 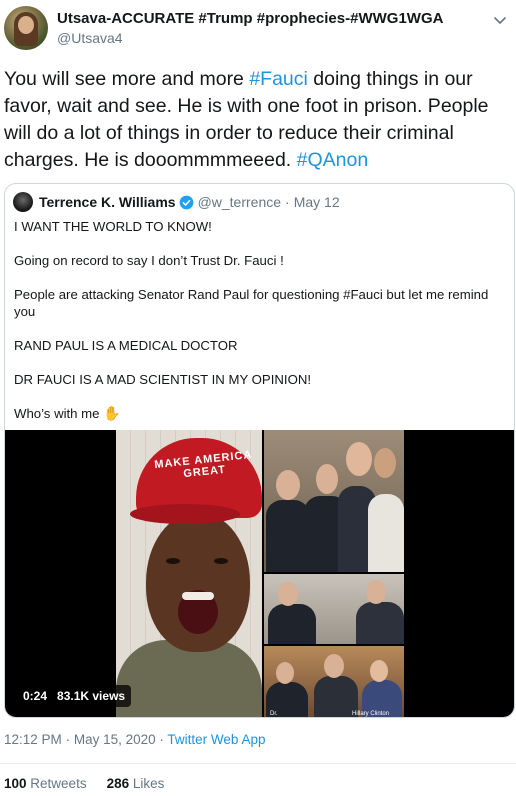 What do you see at coordinates (239, 202) in the screenshot?
I see `quoted-author-handle: @w_terrence` at bounding box center [239, 202].